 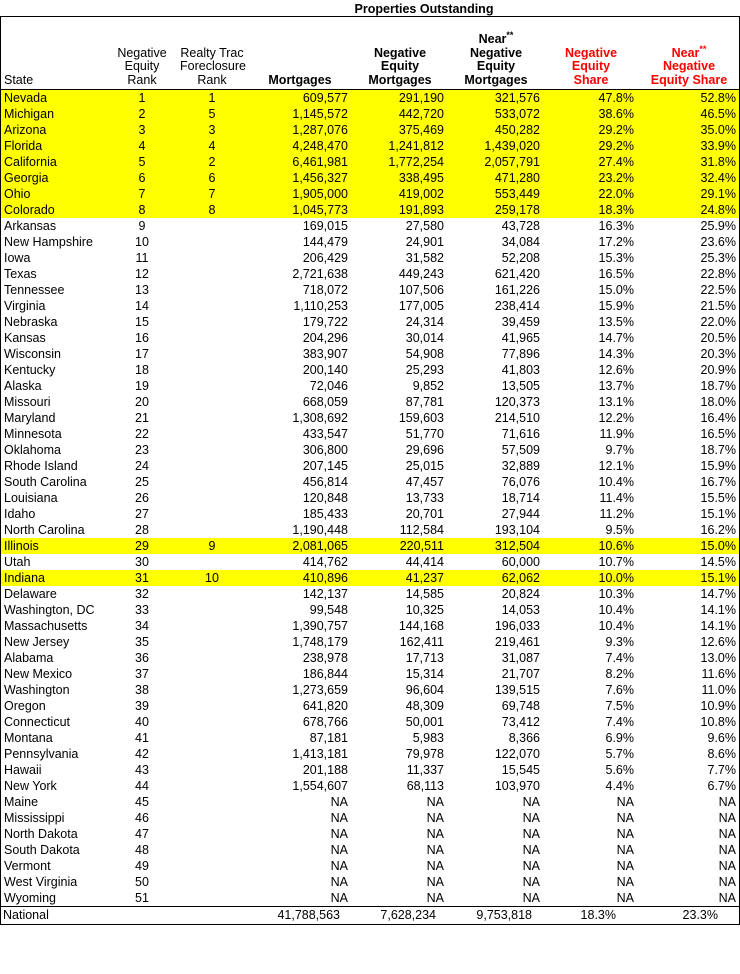 What do you see at coordinates (400, 546) in the screenshot?
I see `cell-negative-equity-mortgages: 220,511` at bounding box center [400, 546].